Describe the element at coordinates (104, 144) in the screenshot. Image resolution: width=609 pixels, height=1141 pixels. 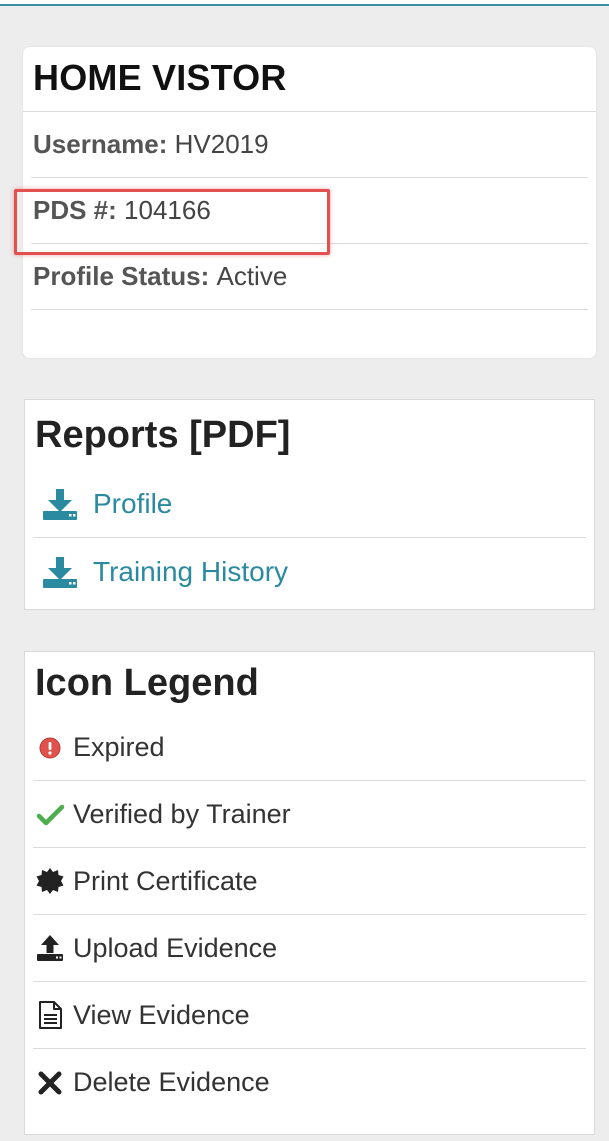
I see `username-label: Username:` at that location.